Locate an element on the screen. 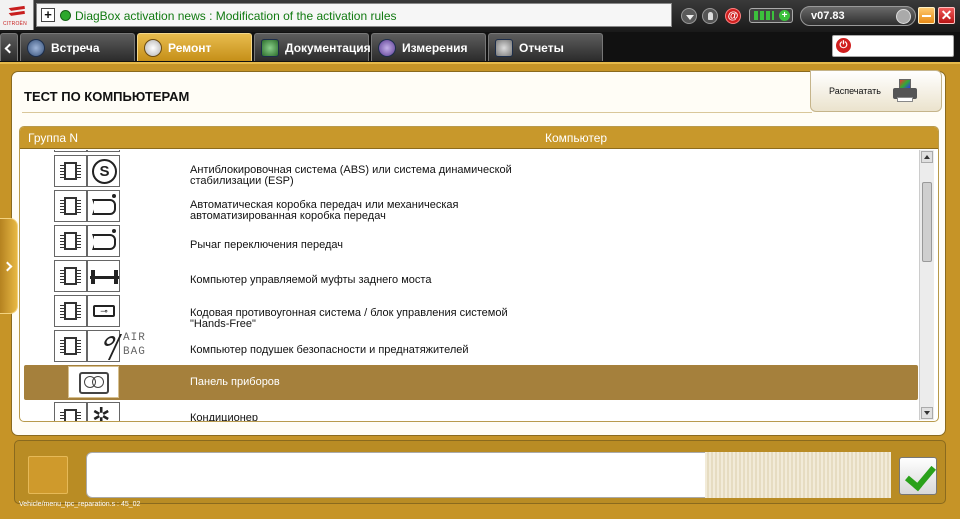  tab-measurements: Измерения is located at coordinates (428, 47).